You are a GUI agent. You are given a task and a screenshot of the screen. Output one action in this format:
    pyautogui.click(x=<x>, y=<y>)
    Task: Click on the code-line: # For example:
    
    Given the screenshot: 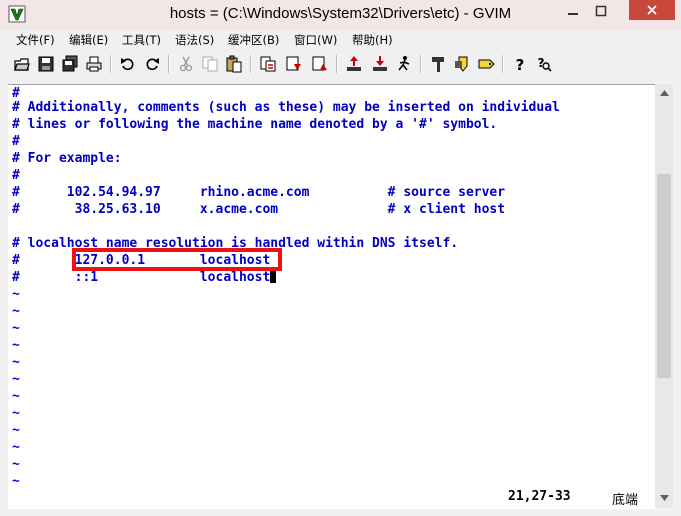 What is the action you would take?
    pyautogui.click(x=67, y=158)
    